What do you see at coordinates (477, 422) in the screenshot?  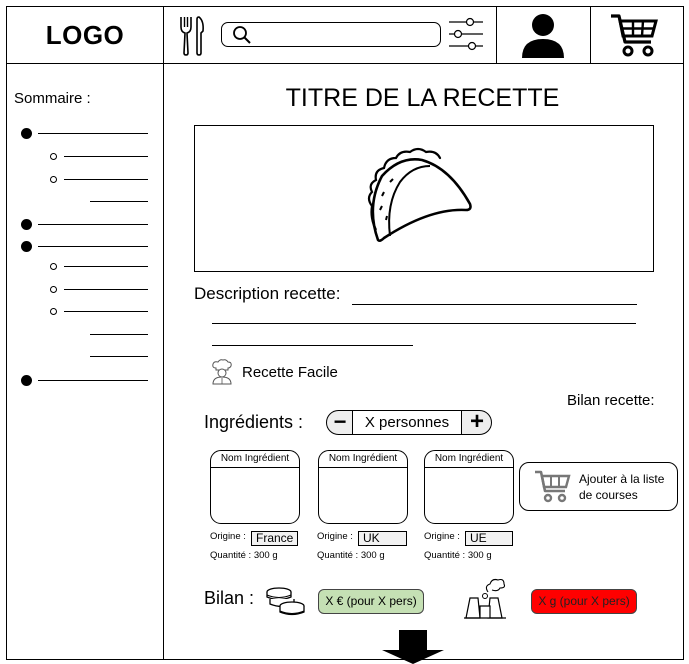 I see `stepper-plus-button: +` at bounding box center [477, 422].